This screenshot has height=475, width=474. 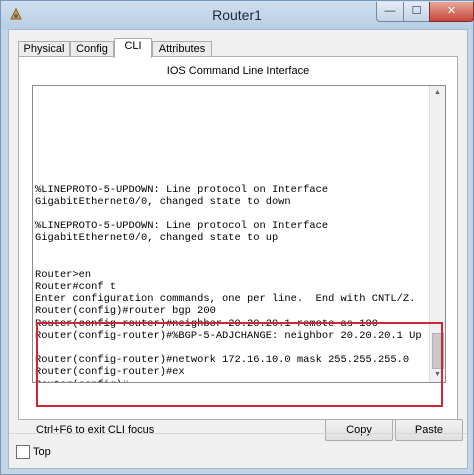 What do you see at coordinates (359, 430) in the screenshot?
I see `copy-button: Copy` at bounding box center [359, 430].